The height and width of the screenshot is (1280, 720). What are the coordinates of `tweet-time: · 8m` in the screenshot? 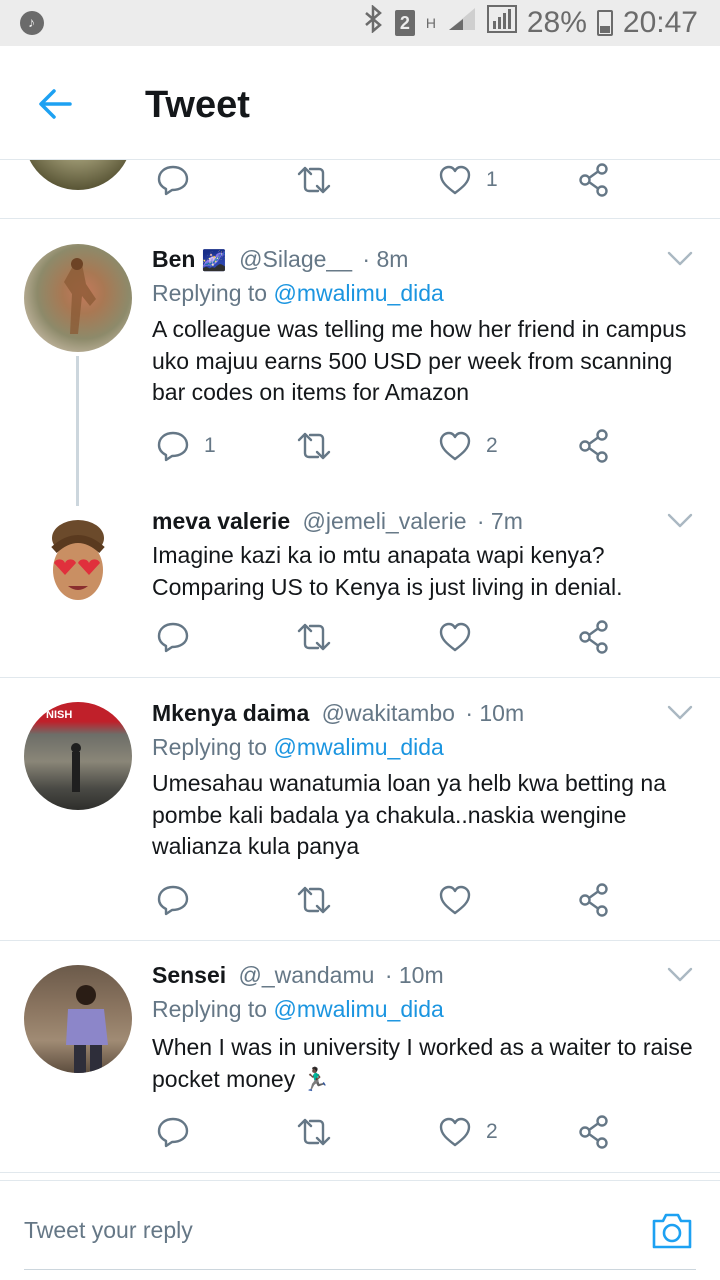 It's located at (385, 259).